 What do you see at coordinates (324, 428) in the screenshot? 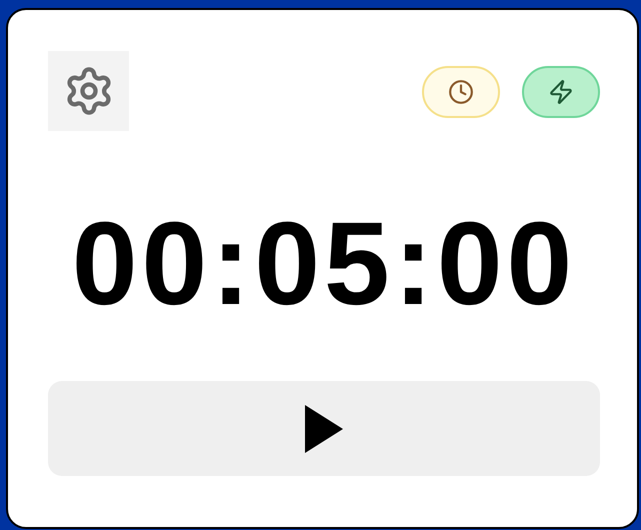
I see `play-icon` at bounding box center [324, 428].